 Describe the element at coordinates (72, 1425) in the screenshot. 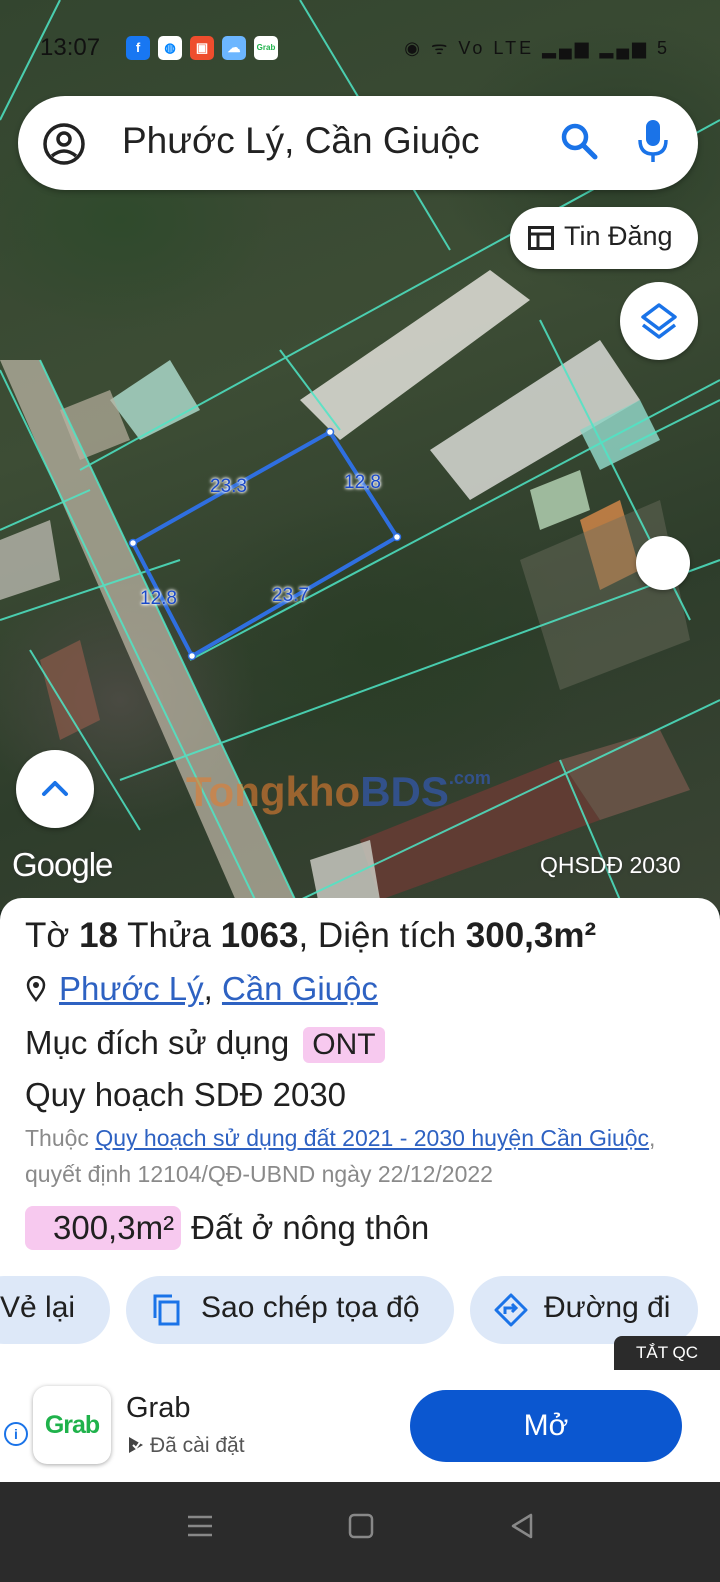

I see `grab-app-icon: Grab` at that location.